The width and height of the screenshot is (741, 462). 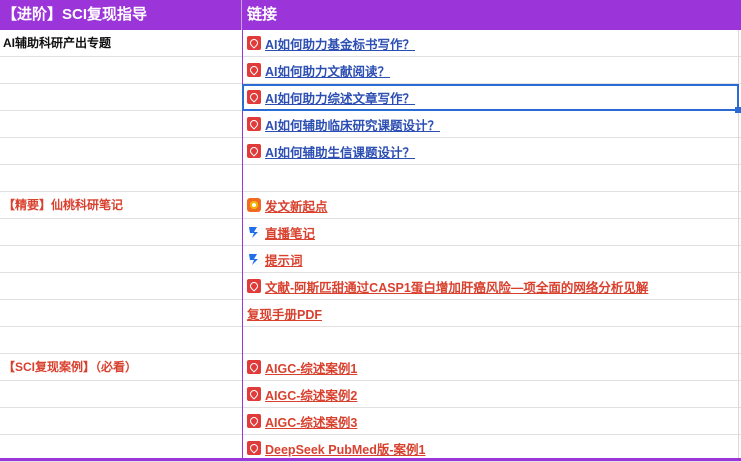 I want to click on header-divider, so click(x=241, y=15).